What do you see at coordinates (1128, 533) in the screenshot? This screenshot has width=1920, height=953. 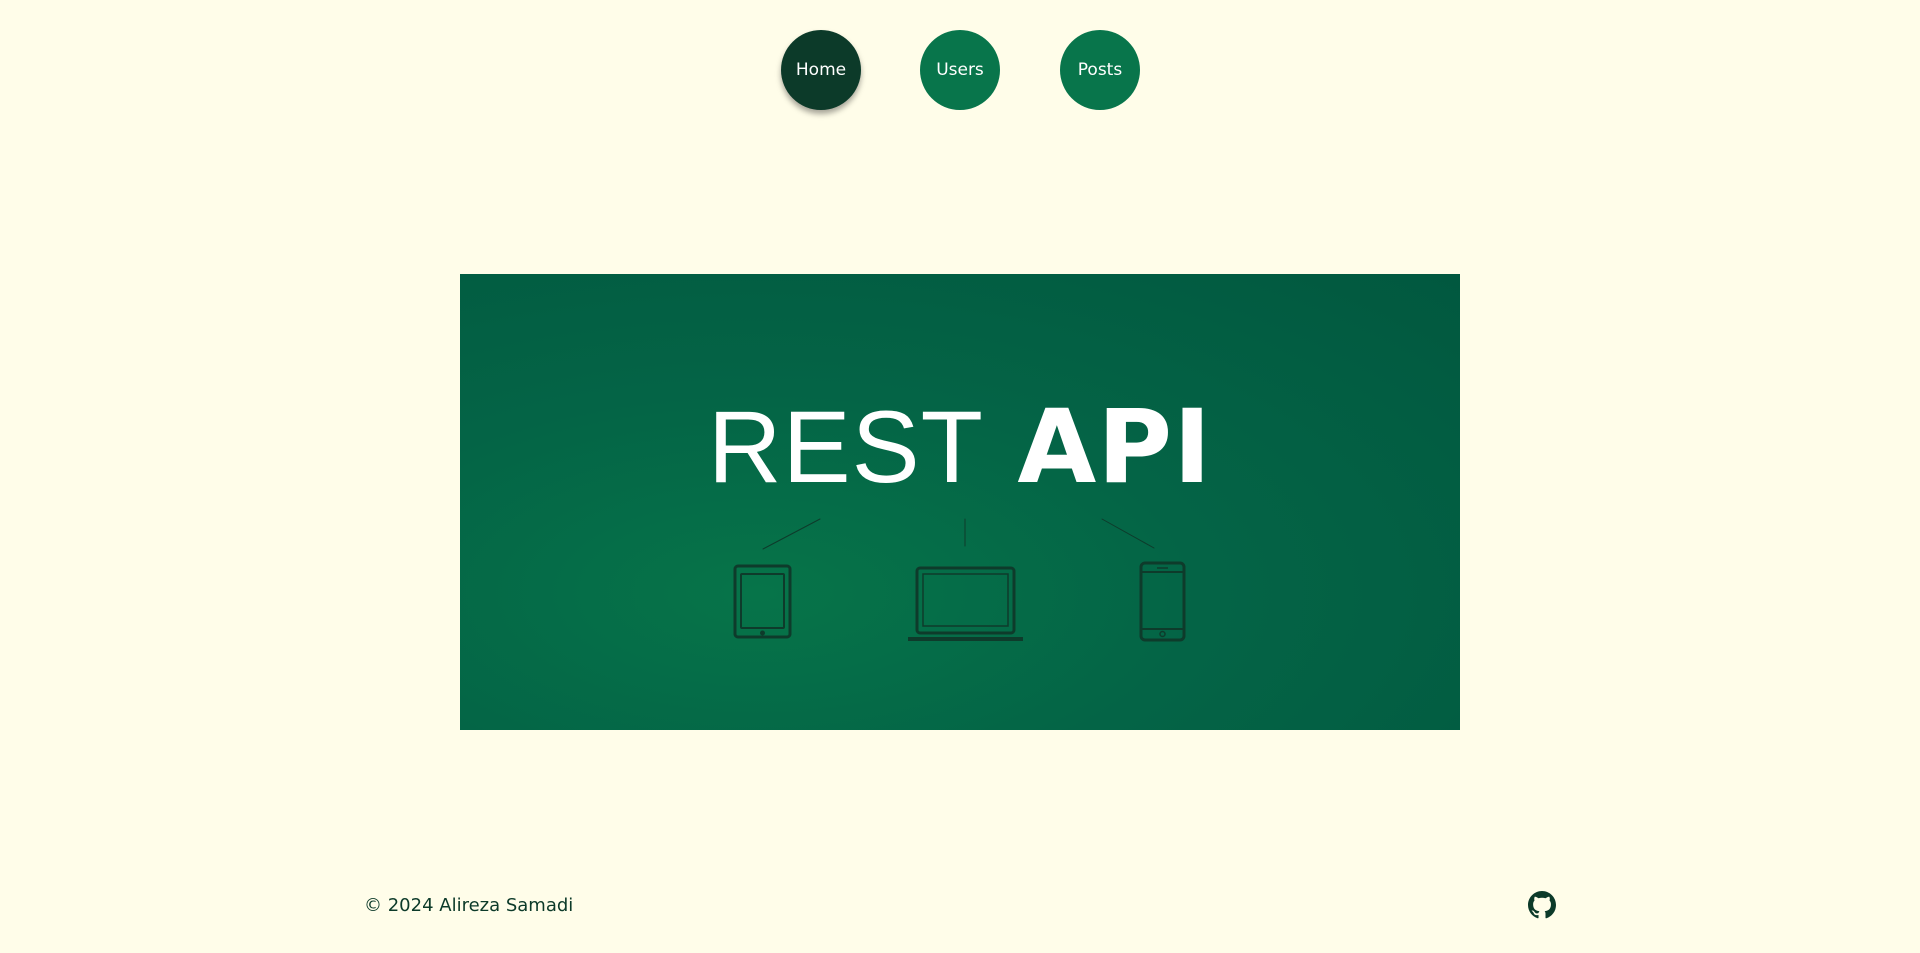 I see `connector-line-right` at bounding box center [1128, 533].